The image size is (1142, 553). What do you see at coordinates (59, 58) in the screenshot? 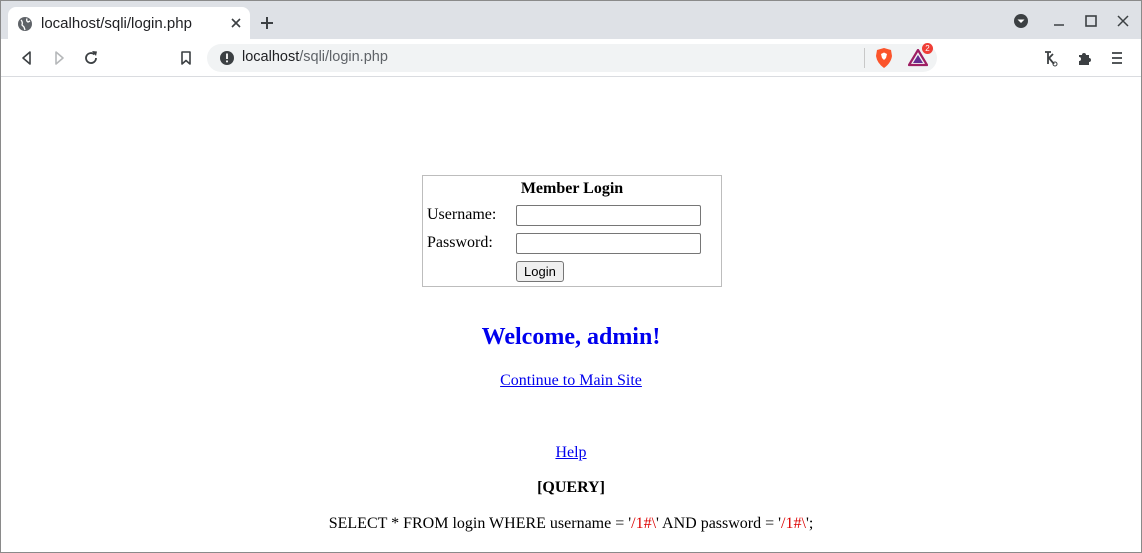
I see `forward-icon` at bounding box center [59, 58].